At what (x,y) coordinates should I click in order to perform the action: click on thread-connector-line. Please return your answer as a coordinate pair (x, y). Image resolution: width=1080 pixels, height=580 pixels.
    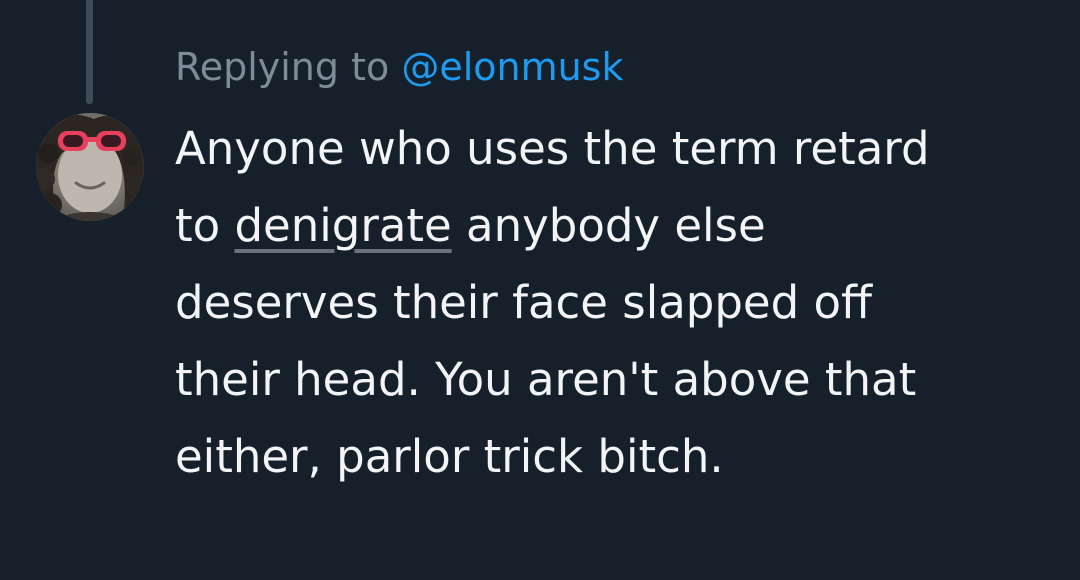
    Looking at the image, I should click on (89, 52).